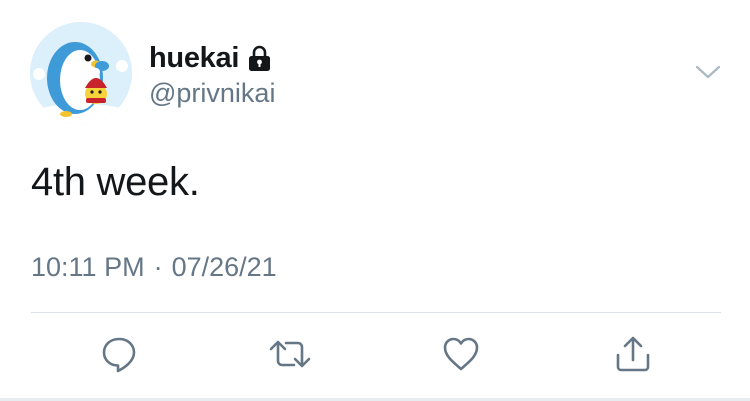 This screenshot has width=750, height=401. Describe the element at coordinates (259, 58) in the screenshot. I see `lock-icon` at that location.